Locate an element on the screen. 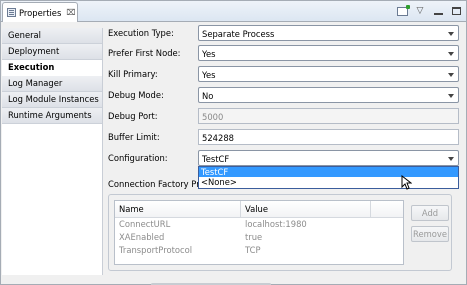  debug-port-label: Debug Port: is located at coordinates (133, 116).